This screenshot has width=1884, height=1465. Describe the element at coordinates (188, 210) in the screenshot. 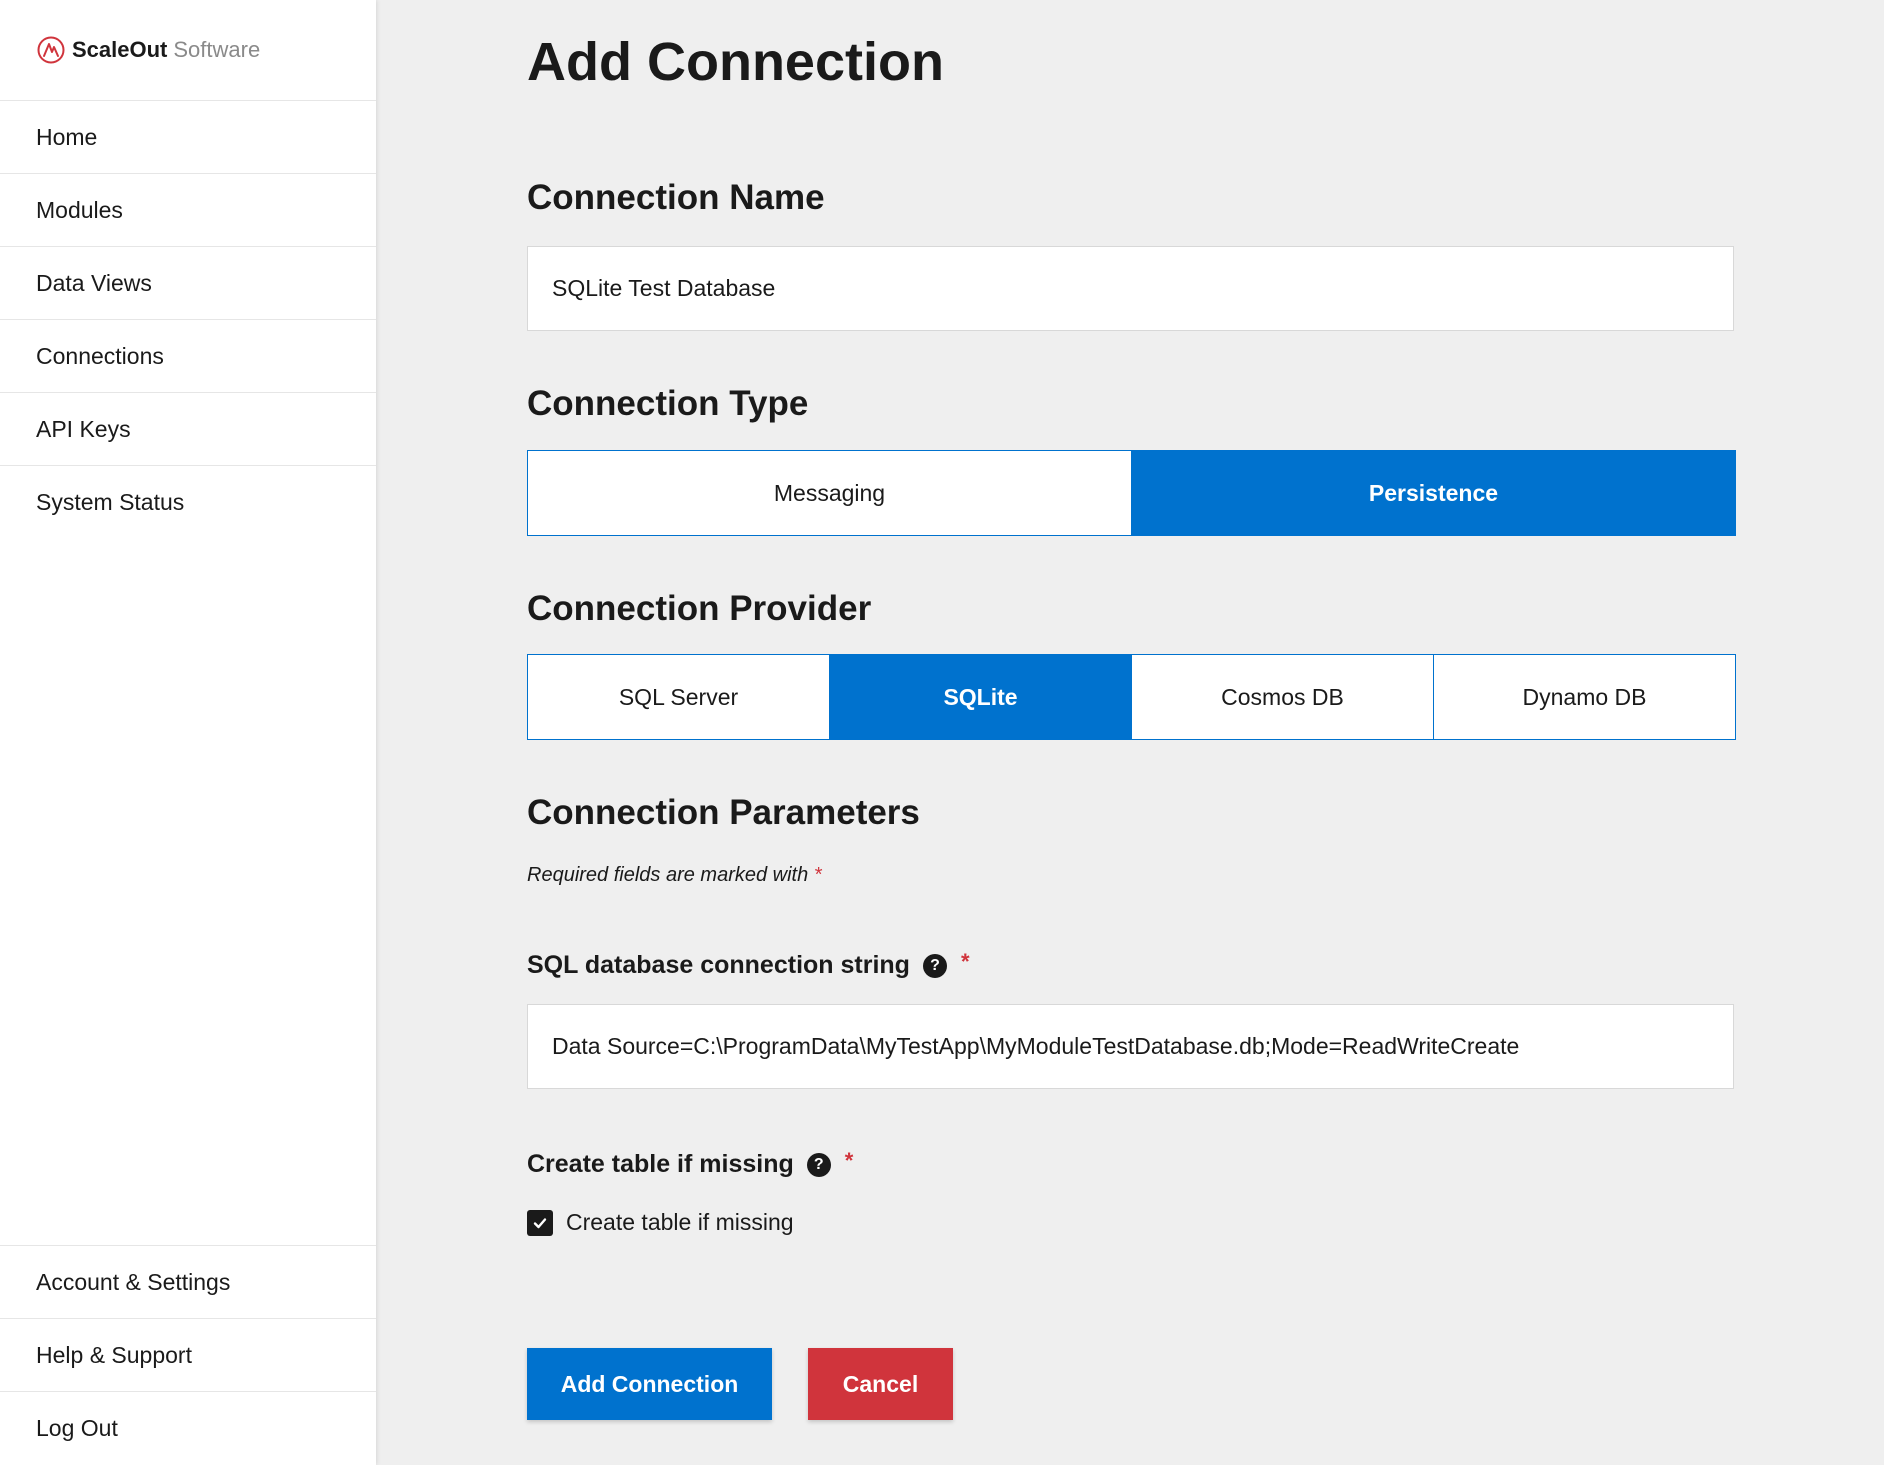

I see `nav-item-modules: Modules` at that location.